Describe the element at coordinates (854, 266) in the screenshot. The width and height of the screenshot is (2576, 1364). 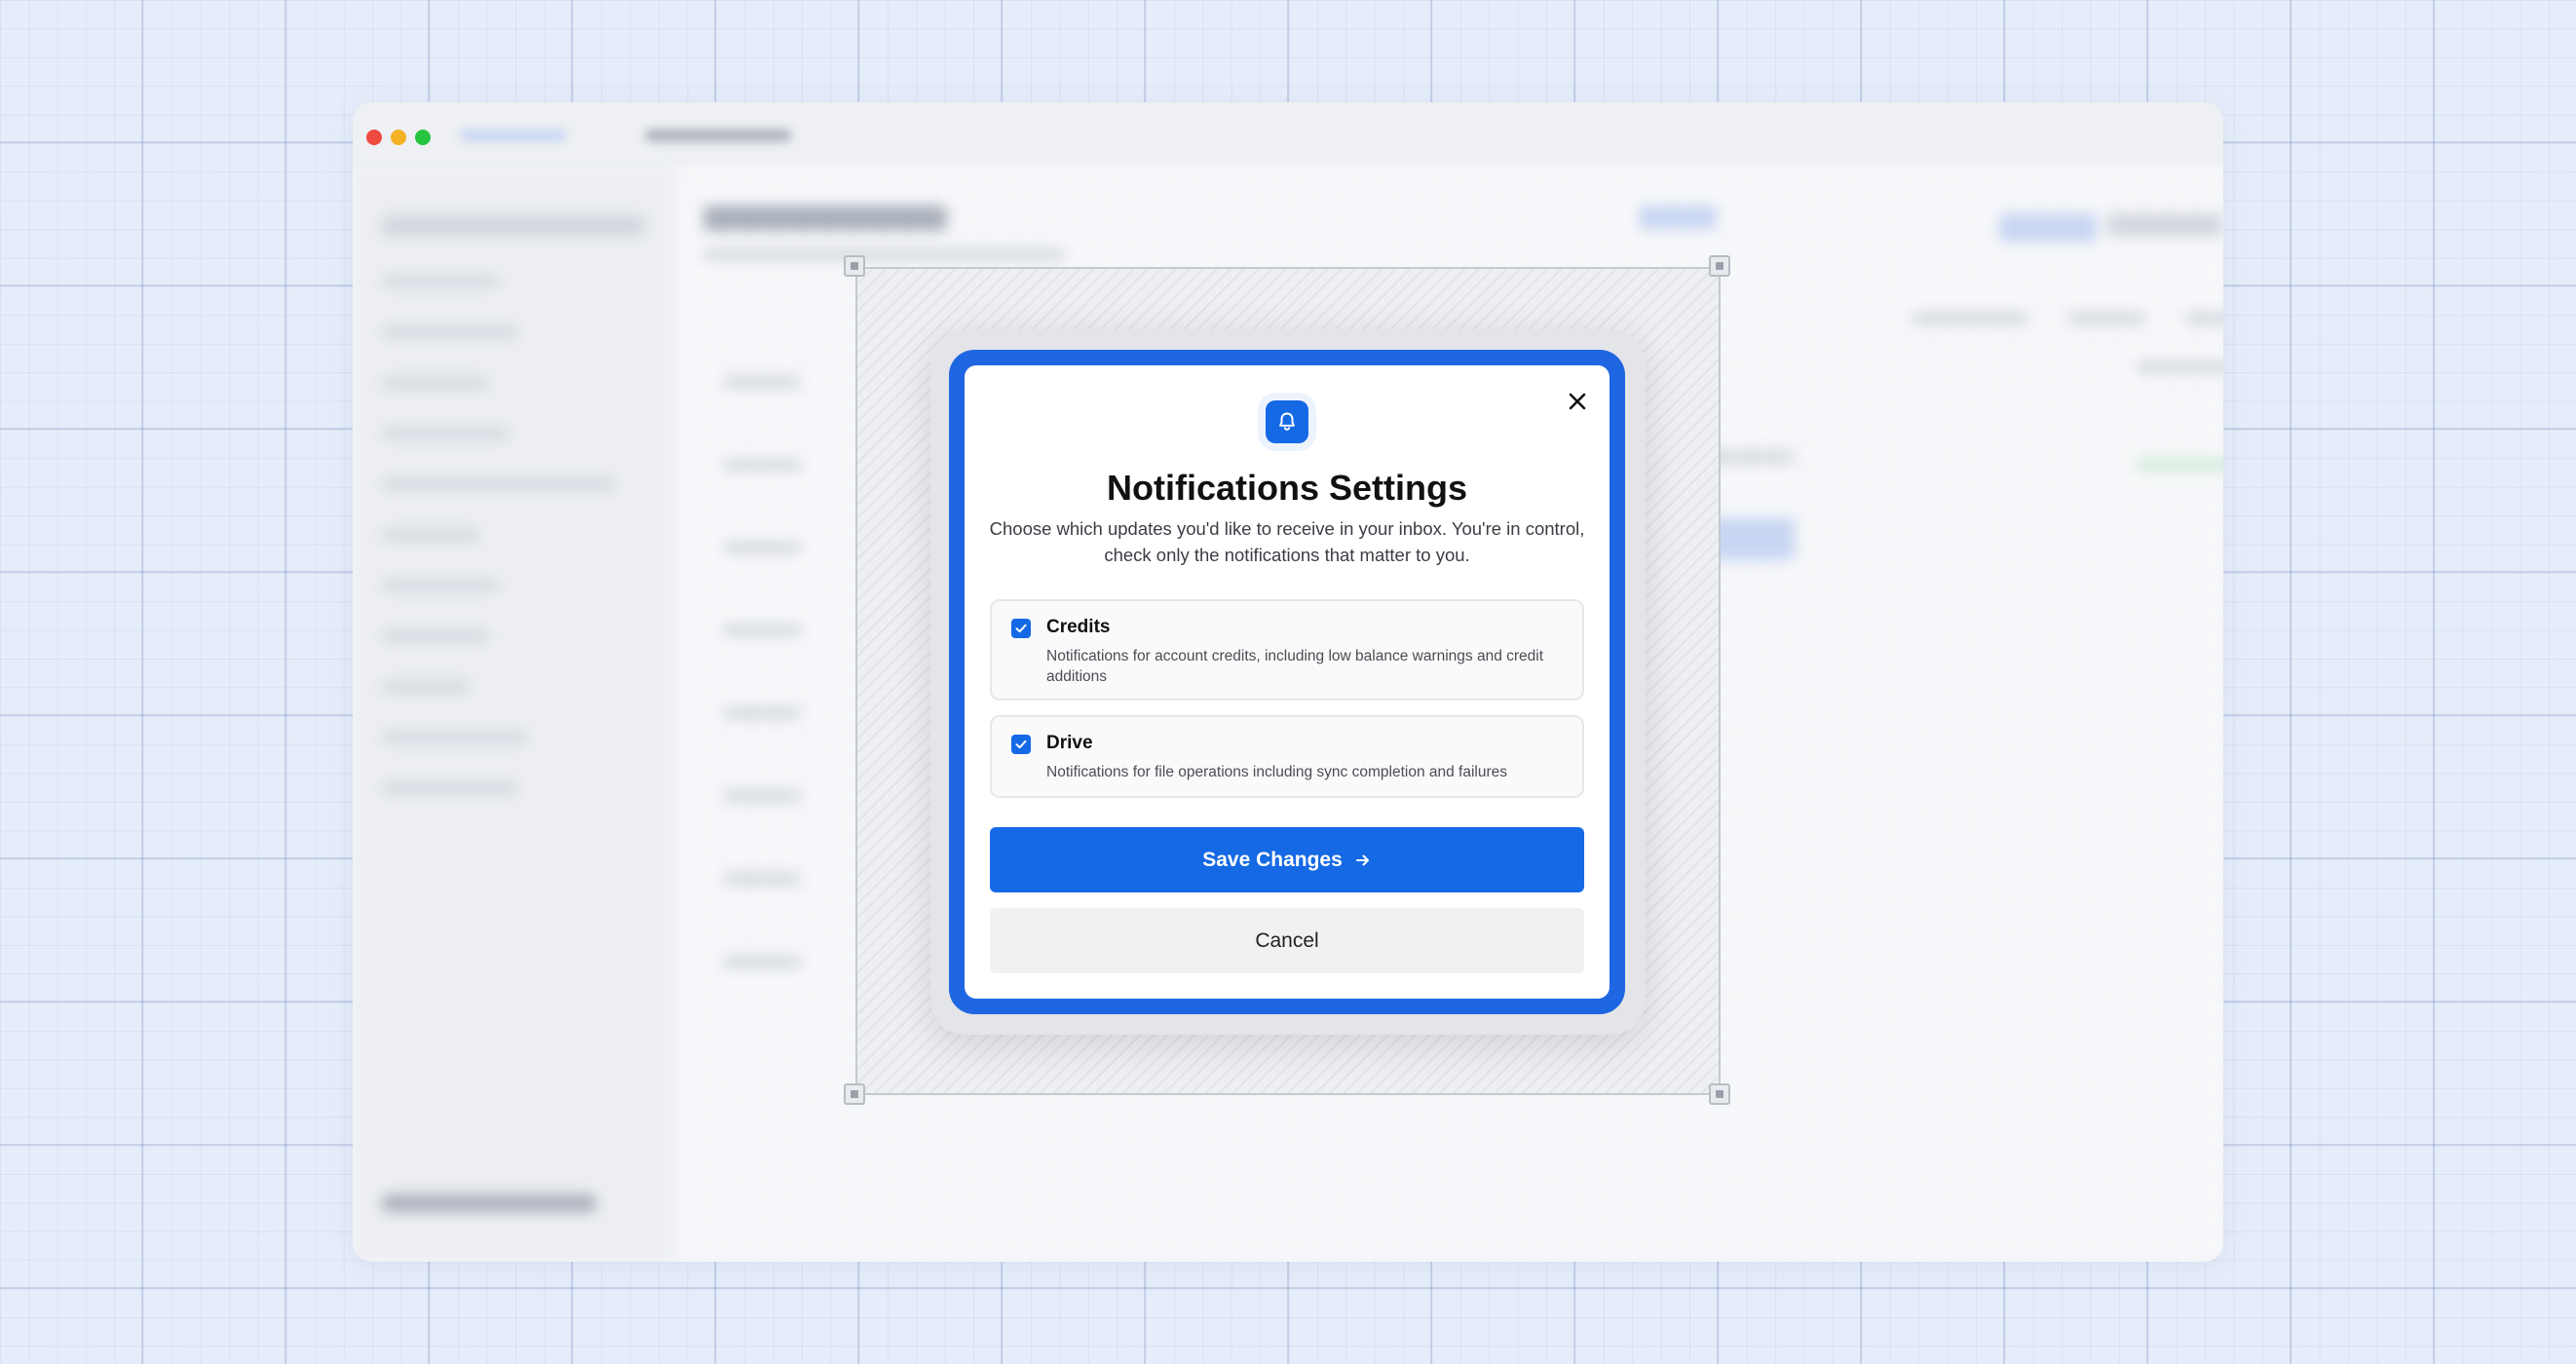
I see `crop-handle-top-left` at that location.